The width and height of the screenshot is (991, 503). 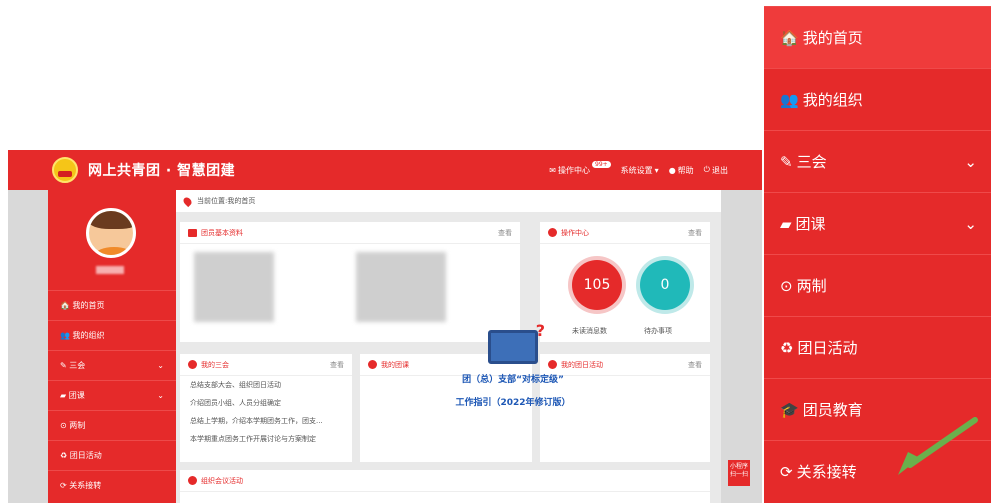 I want to click on logout-link: ⏻ 退出, so click(x=716, y=170).